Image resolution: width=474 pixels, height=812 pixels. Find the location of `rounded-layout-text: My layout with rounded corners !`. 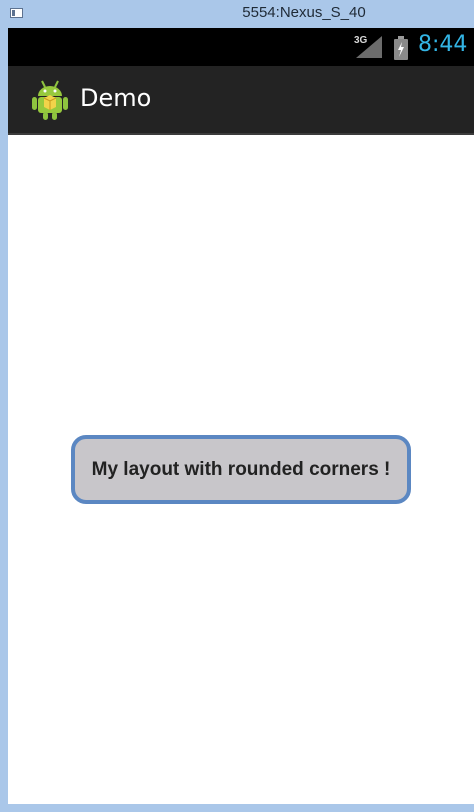

rounded-layout-text: My layout with rounded corners ! is located at coordinates (241, 469).